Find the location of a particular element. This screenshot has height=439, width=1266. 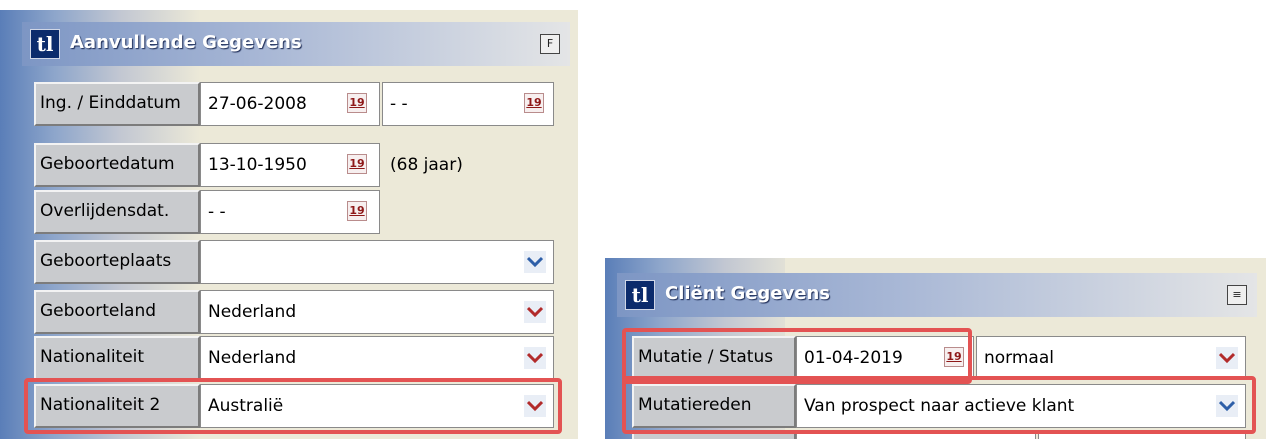

row-nationaliteit: Nationaliteit Nederland is located at coordinates (294, 358).